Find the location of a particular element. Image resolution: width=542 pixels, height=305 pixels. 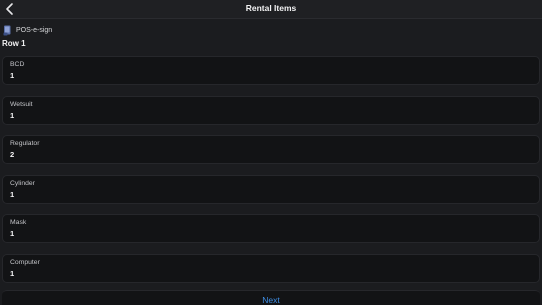

bcd-field: BCD 1 is located at coordinates (271, 70).